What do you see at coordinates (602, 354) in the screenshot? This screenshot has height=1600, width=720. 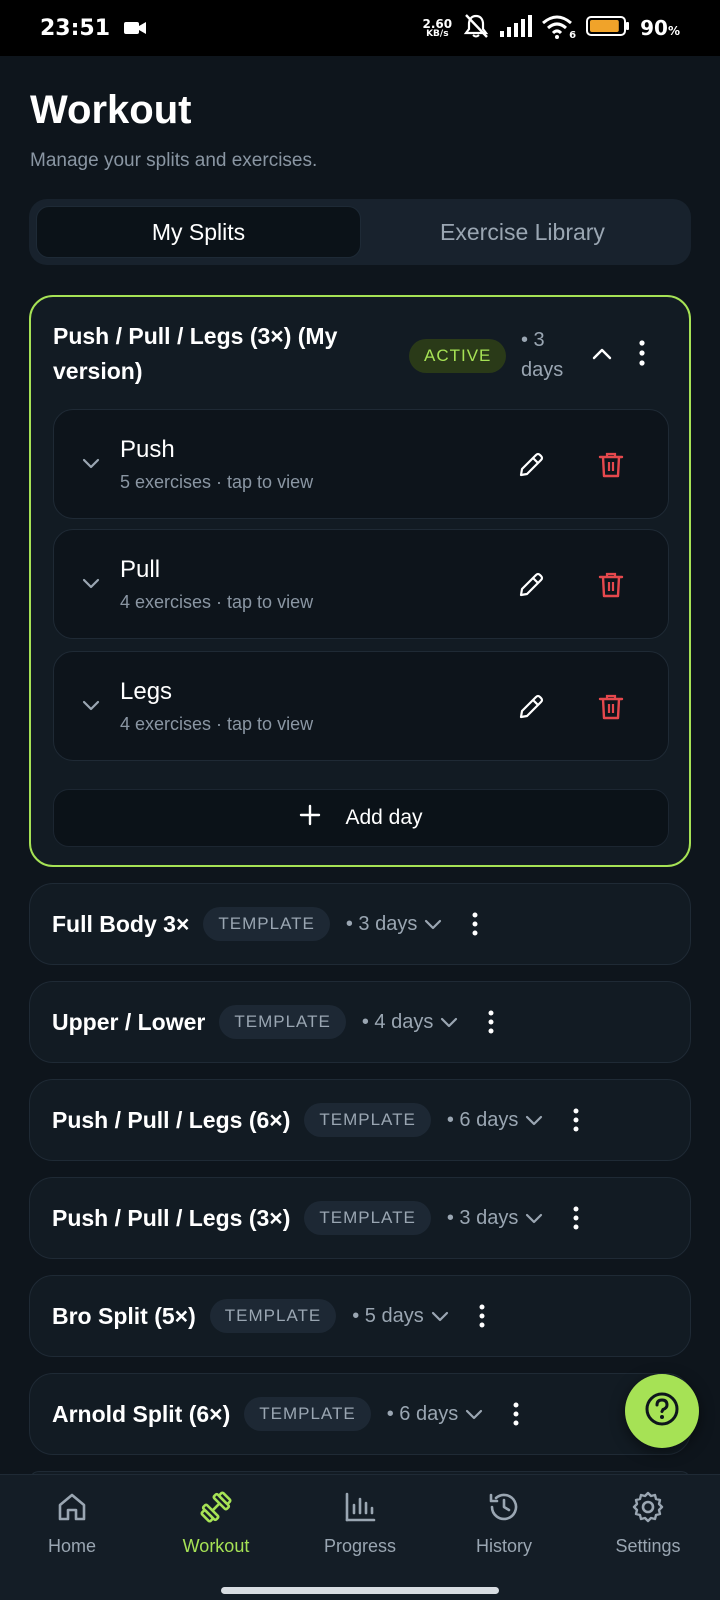 I see `collapse-chevron-up-icon` at bounding box center [602, 354].